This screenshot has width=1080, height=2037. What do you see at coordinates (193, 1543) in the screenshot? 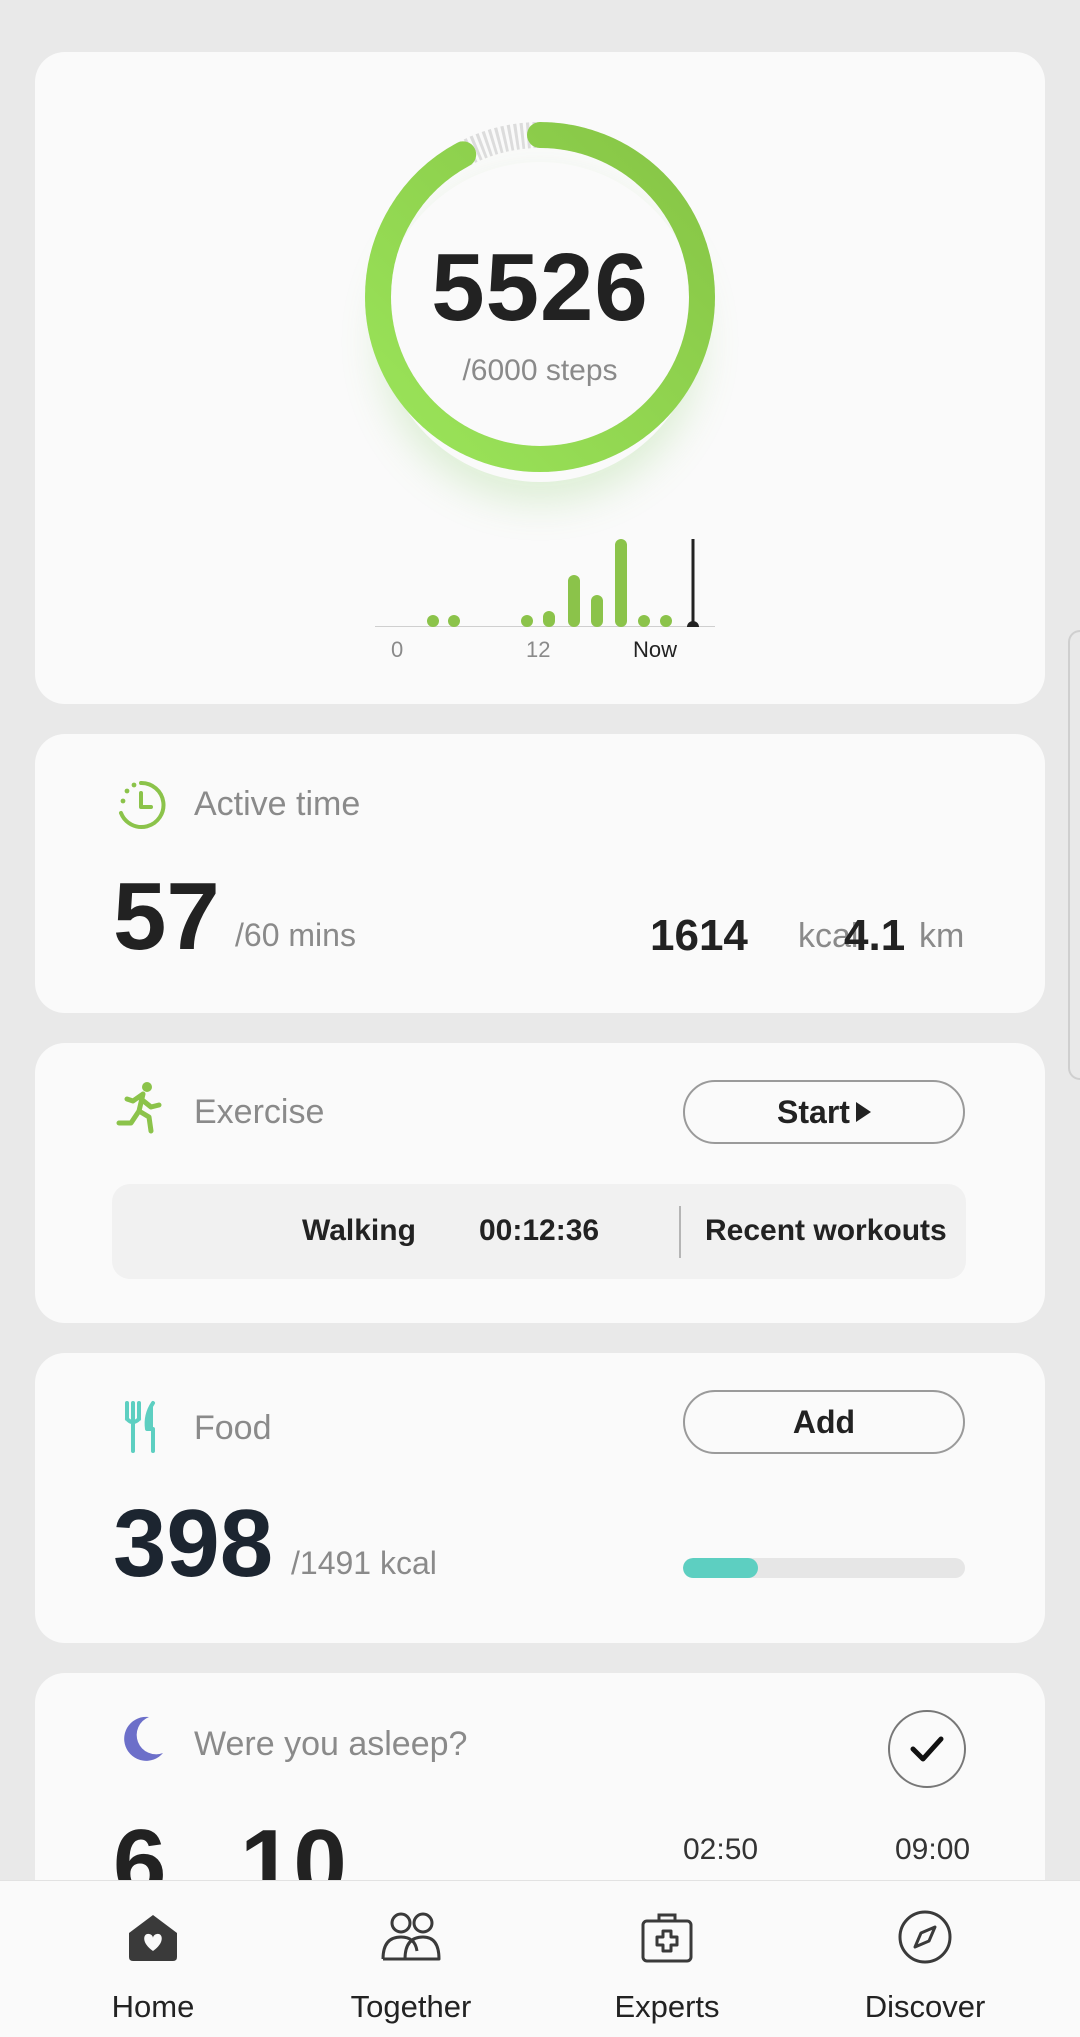
I see `food-calories-value: 398` at bounding box center [193, 1543].